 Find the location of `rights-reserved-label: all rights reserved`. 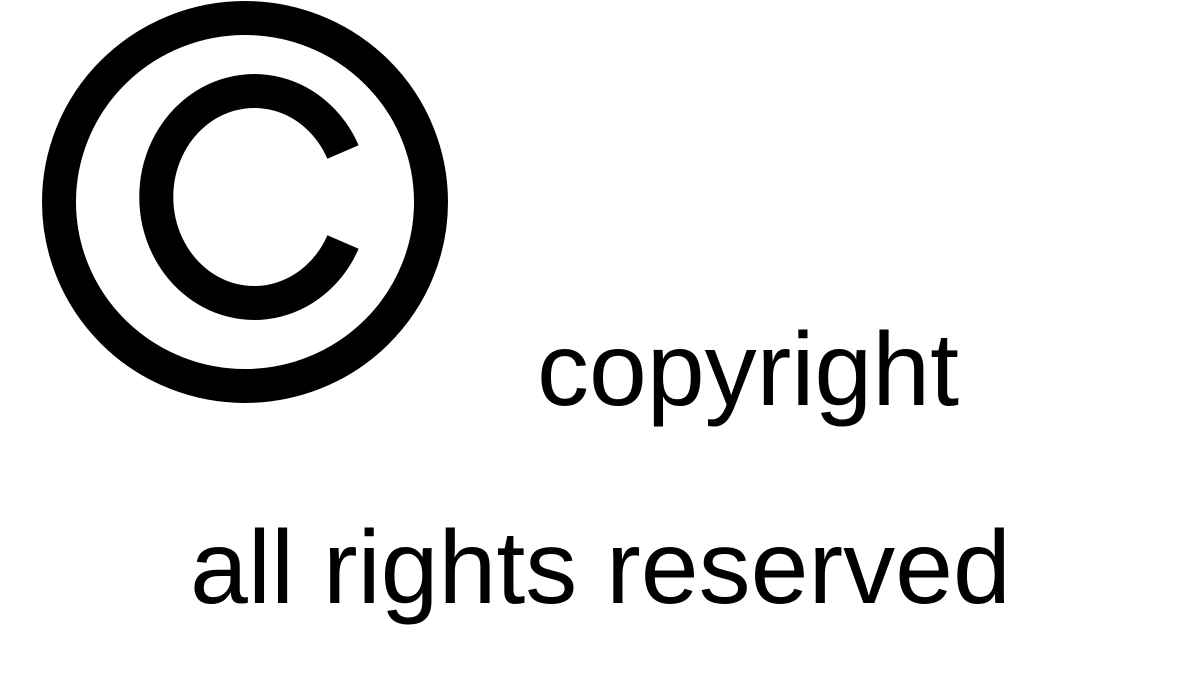

rights-reserved-label: all rights reserved is located at coordinates (600, 568).